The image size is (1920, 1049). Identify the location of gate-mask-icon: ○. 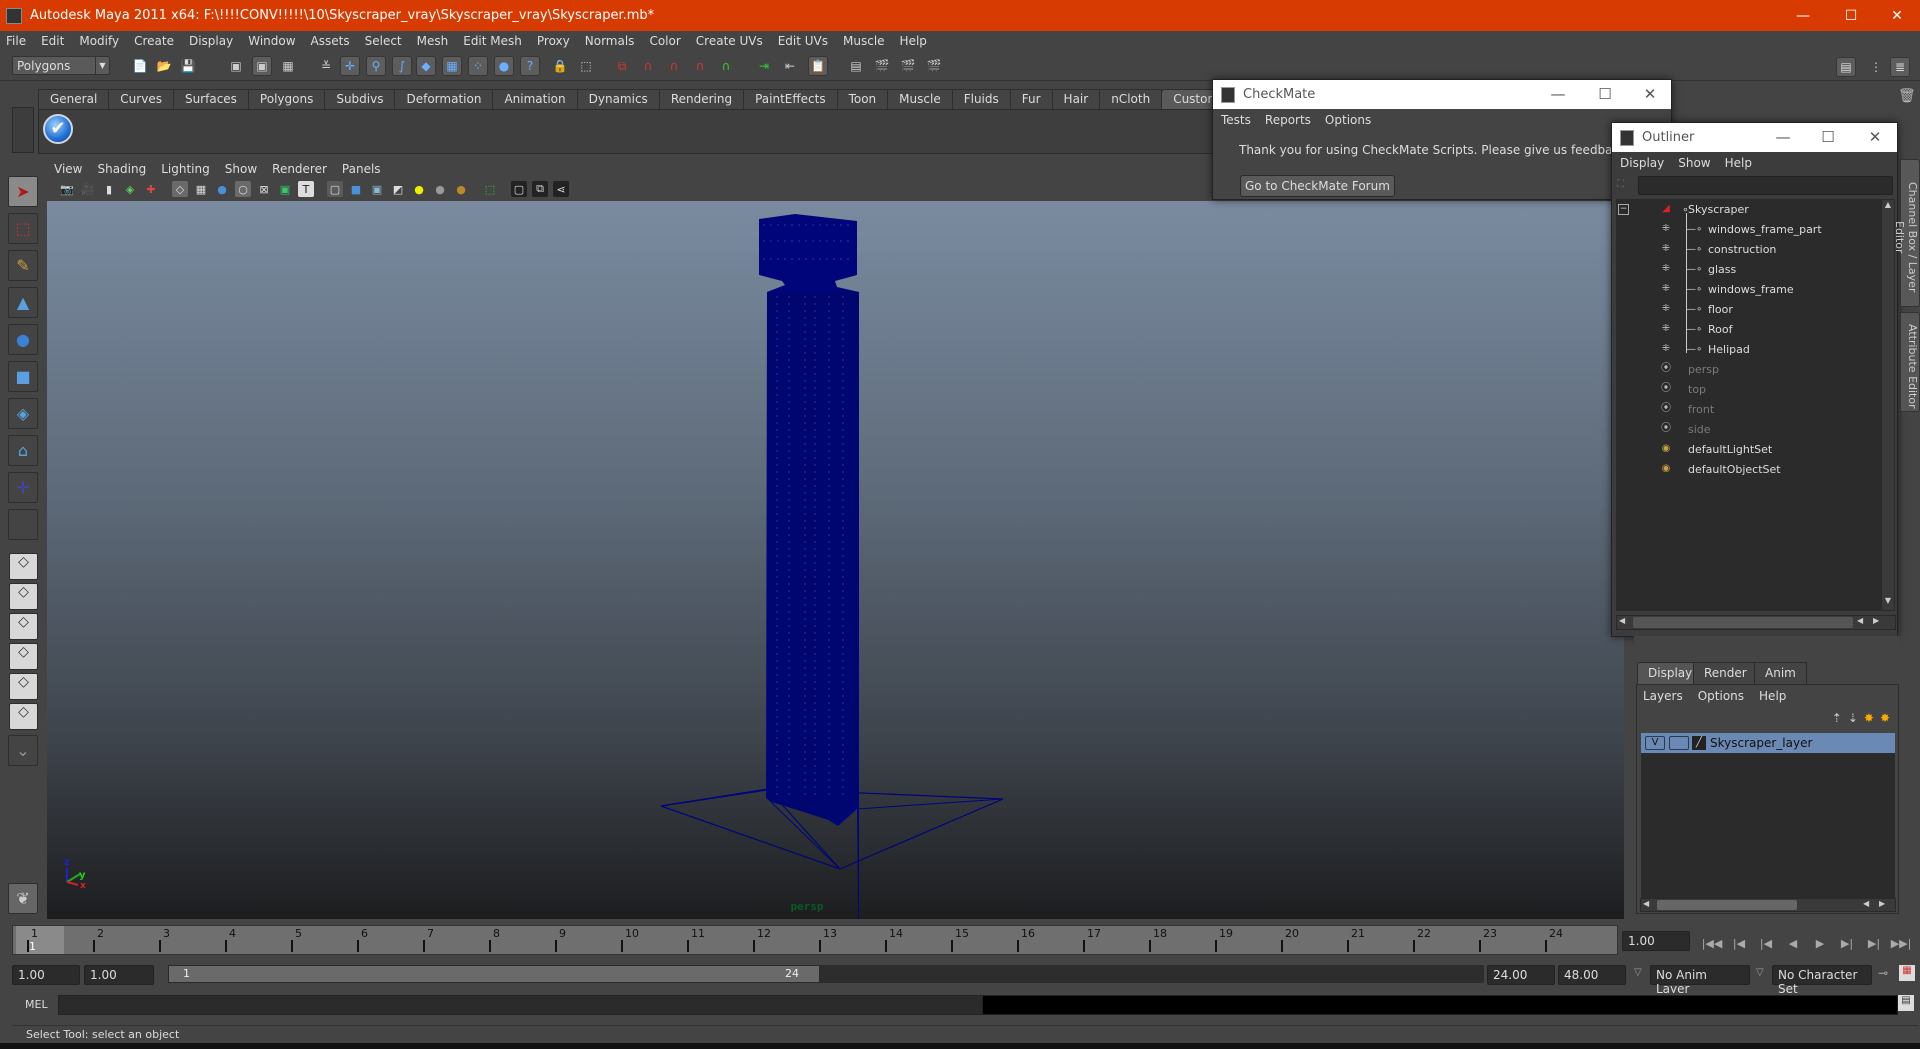
(243, 189).